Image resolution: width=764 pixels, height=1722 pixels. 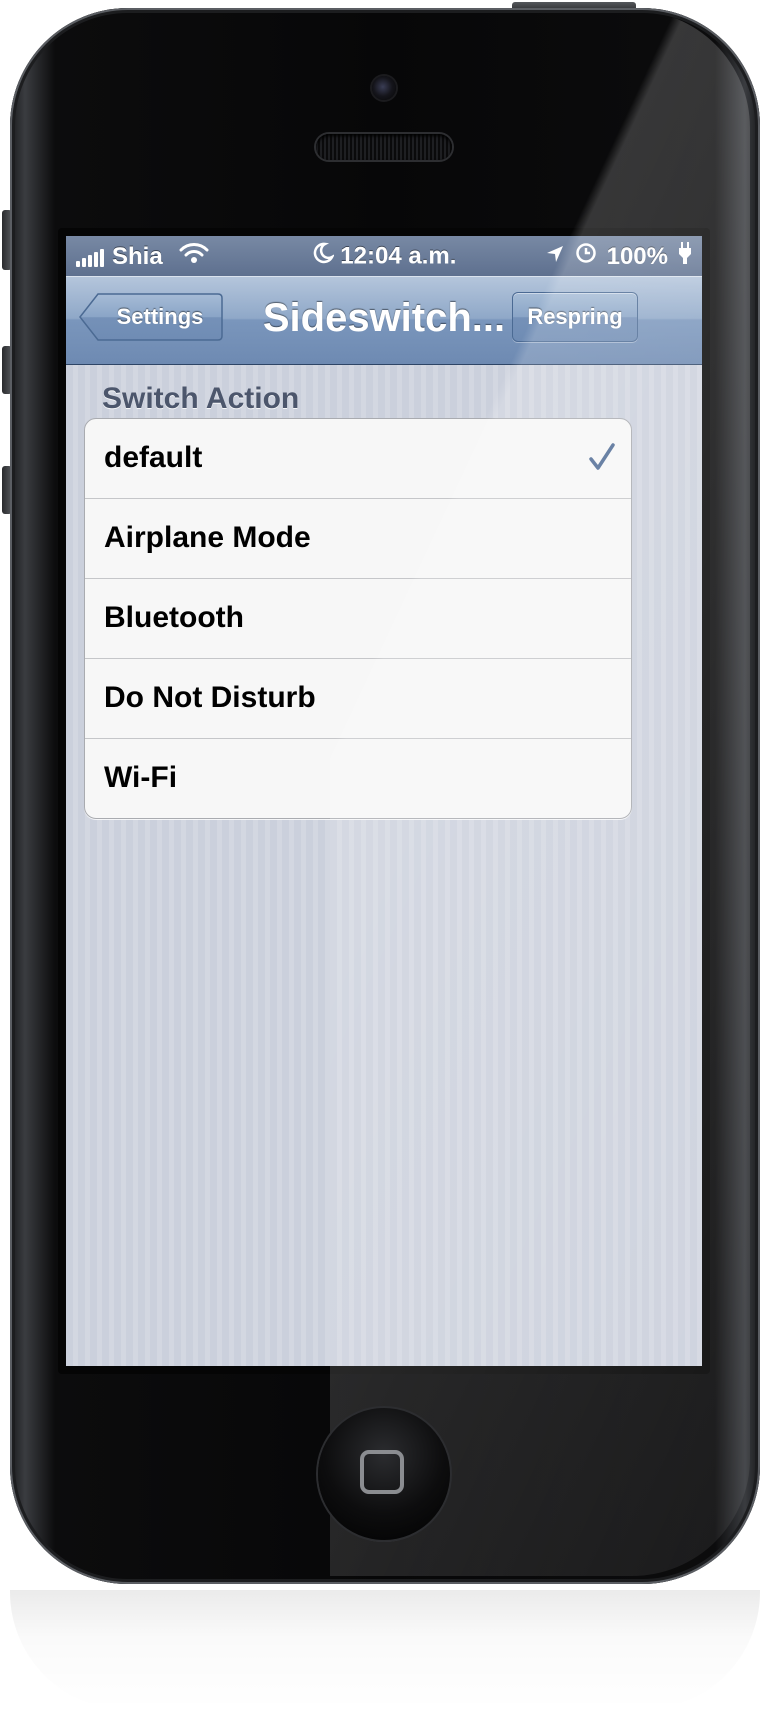 What do you see at coordinates (685, 256) in the screenshot?
I see `battery-charging-icon` at bounding box center [685, 256].